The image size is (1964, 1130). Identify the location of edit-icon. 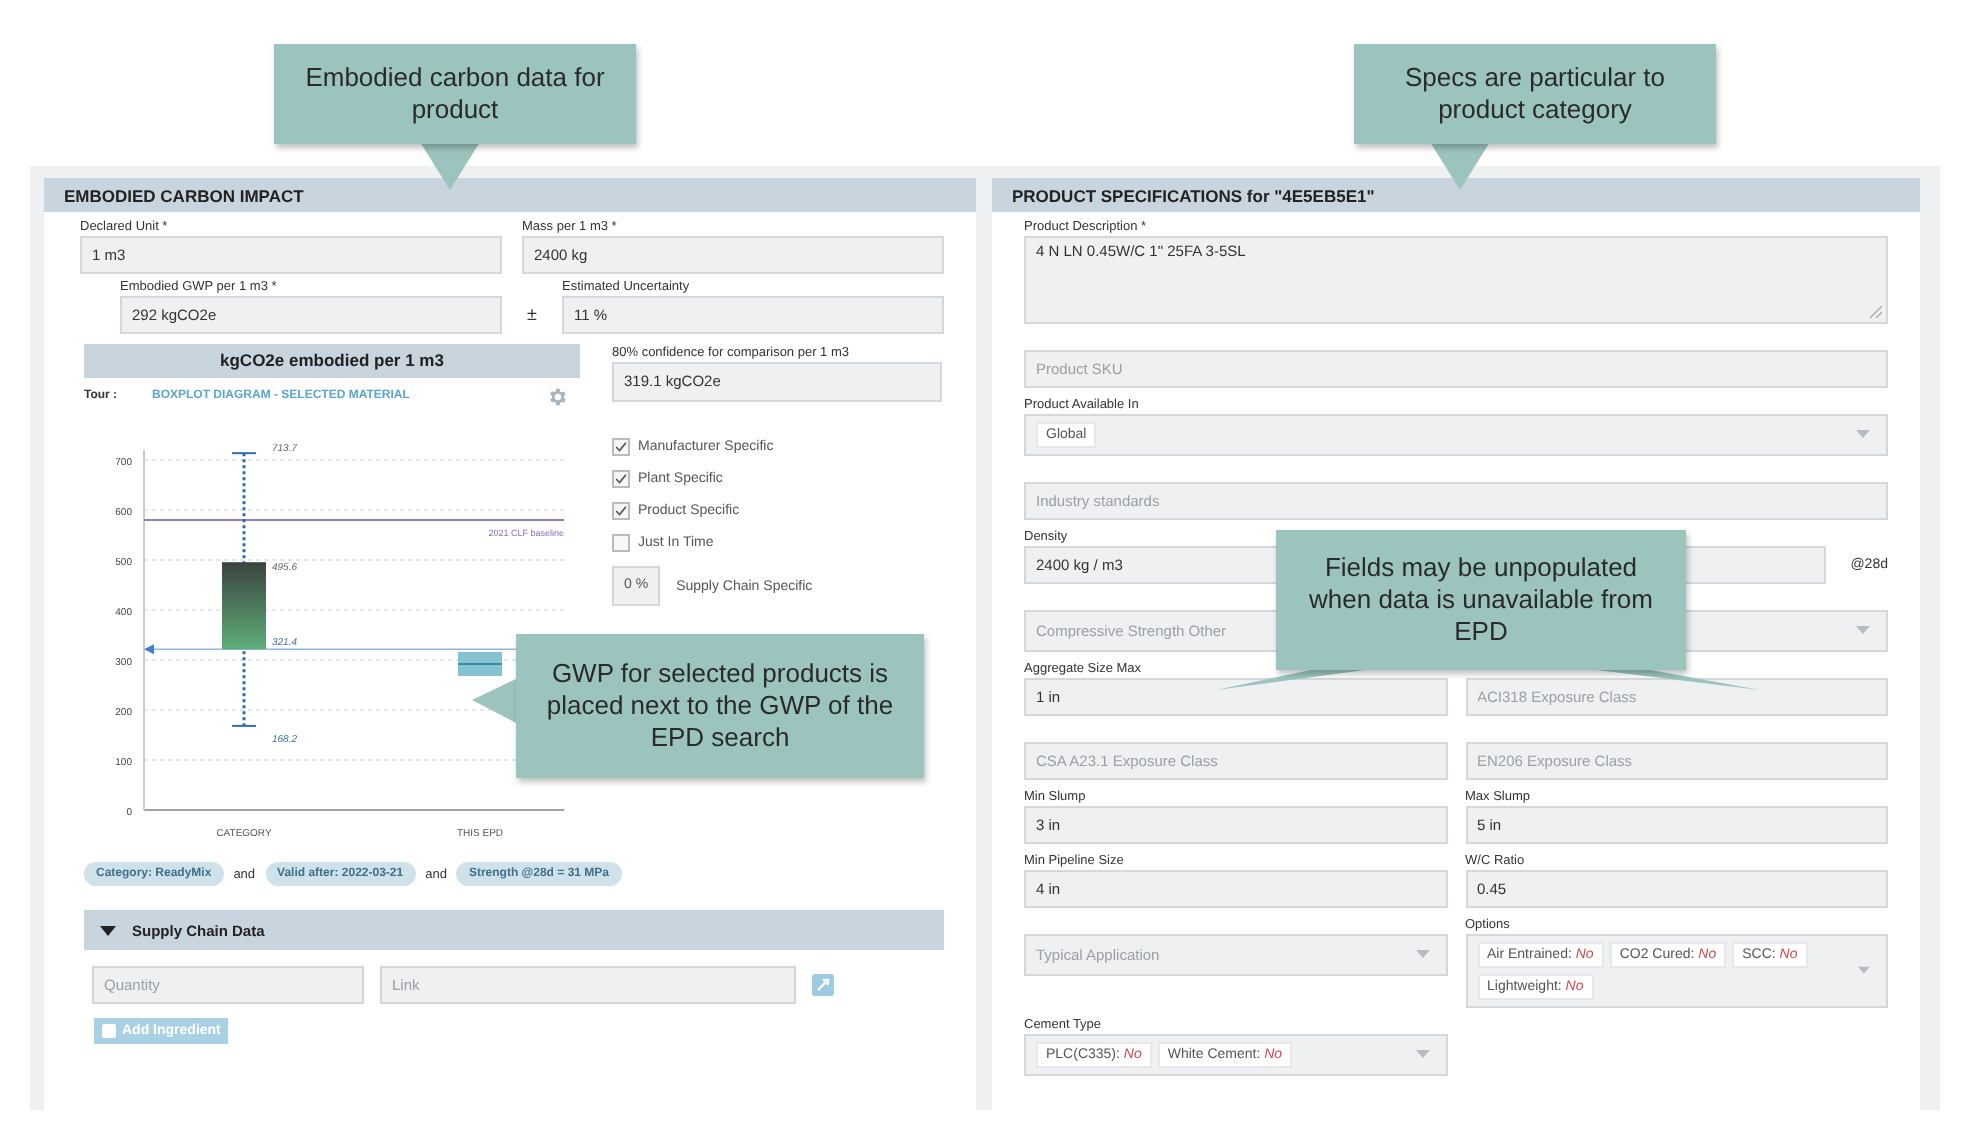
(823, 985).